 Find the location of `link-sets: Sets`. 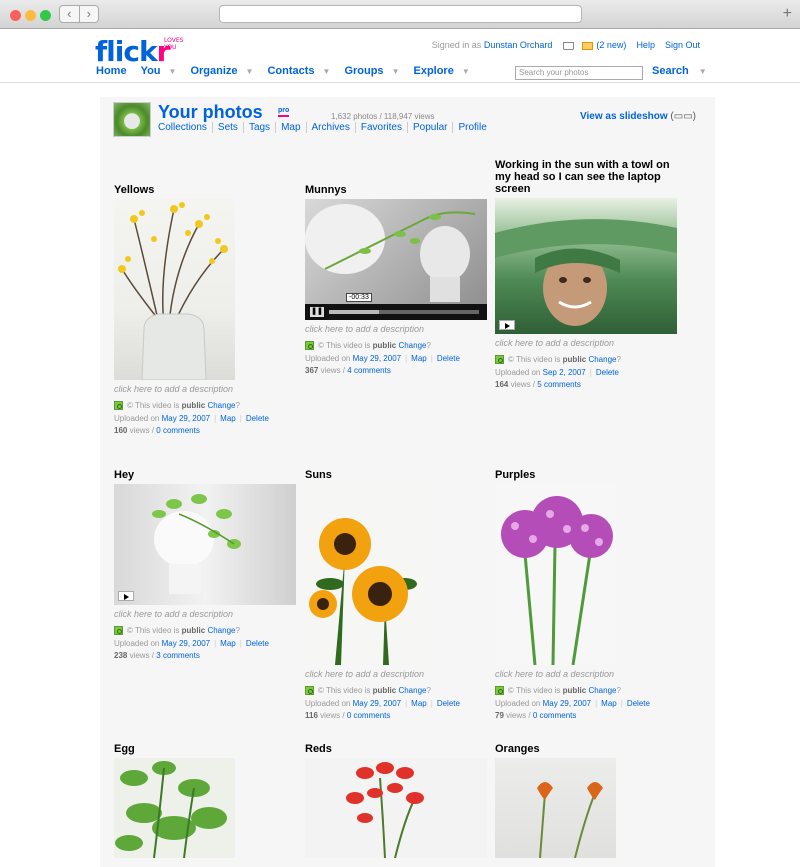

link-sets: Sets is located at coordinates (227, 127).